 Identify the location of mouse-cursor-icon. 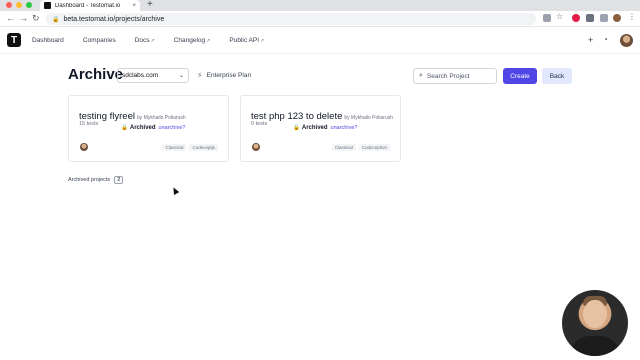
(175, 190).